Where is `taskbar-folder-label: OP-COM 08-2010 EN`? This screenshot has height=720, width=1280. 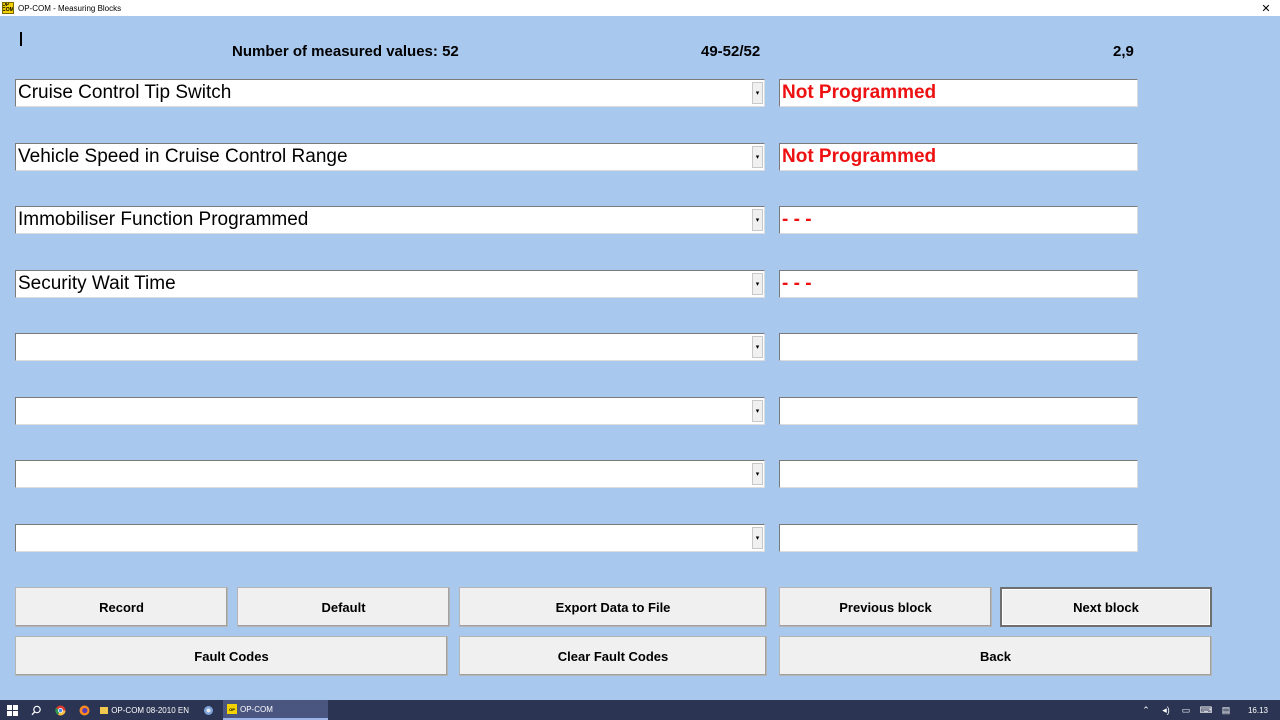
taskbar-folder-label: OP-COM 08-2010 EN is located at coordinates (150, 710).